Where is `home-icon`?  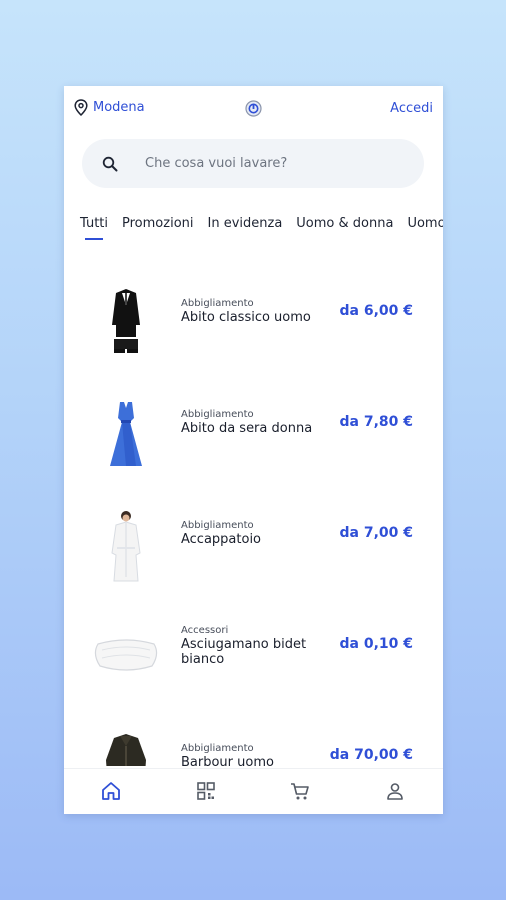
home-icon is located at coordinates (111, 791).